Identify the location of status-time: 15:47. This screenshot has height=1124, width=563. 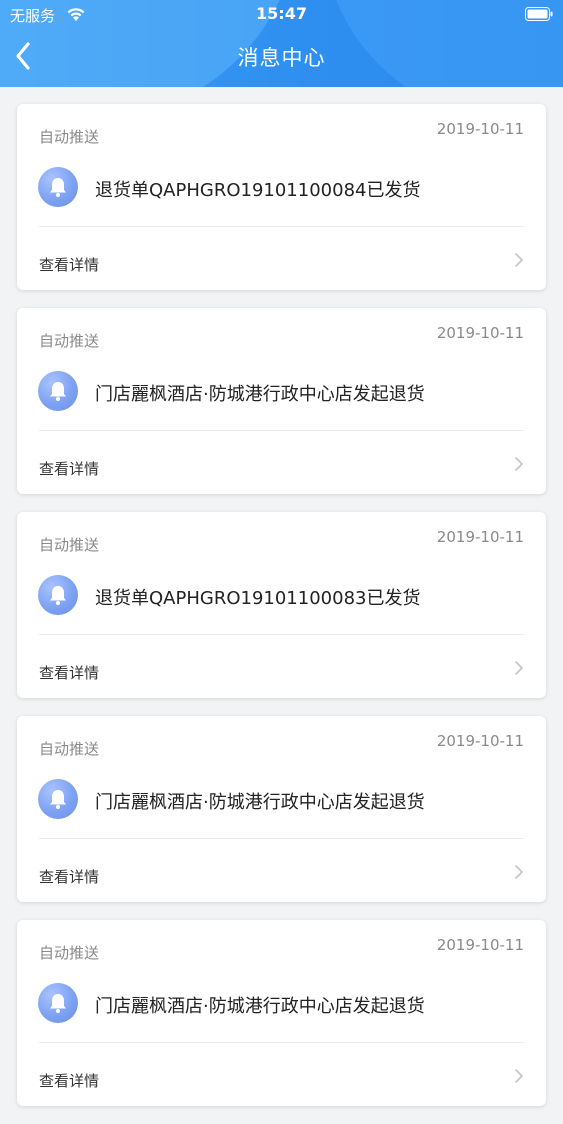
(281, 13).